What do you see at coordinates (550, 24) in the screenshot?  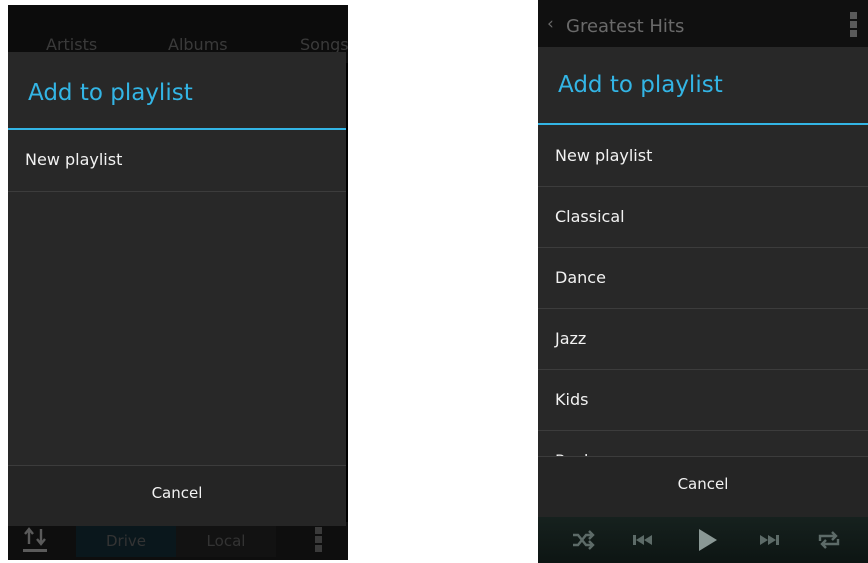 I see `chevron-left-icon: ‹` at bounding box center [550, 24].